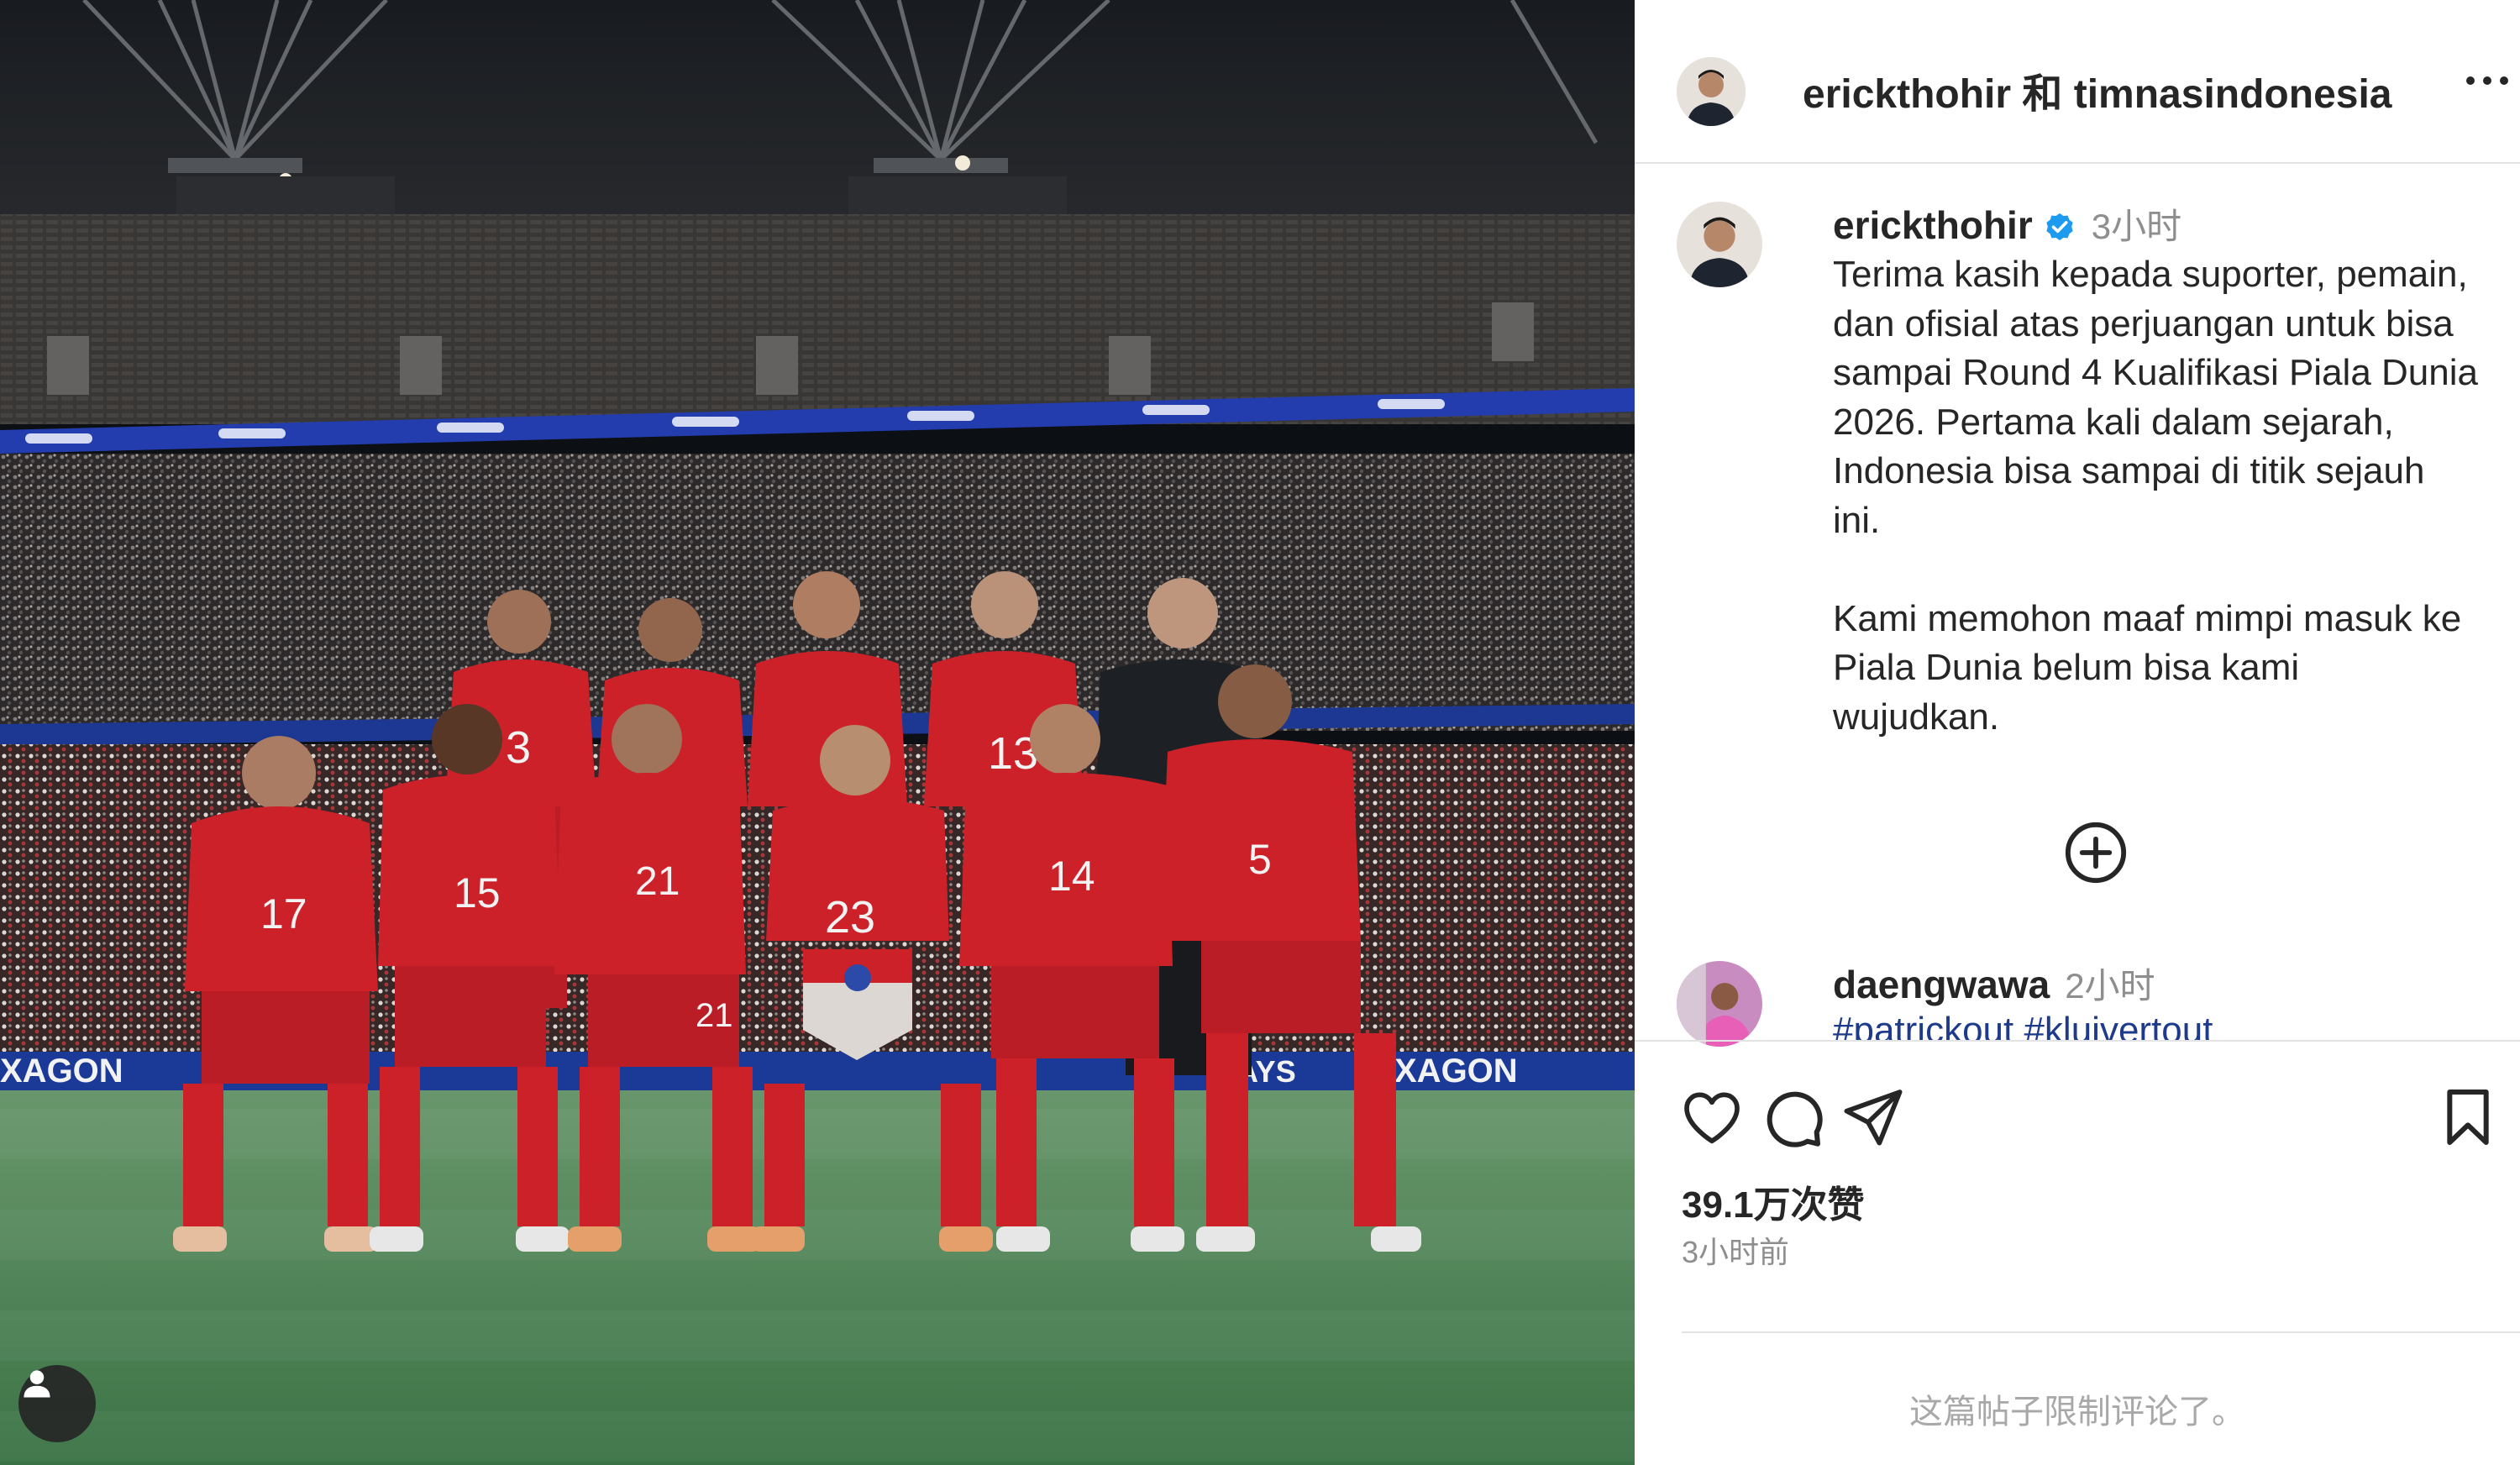 The width and height of the screenshot is (2520, 1465). I want to click on more-options-button, so click(2487, 80).